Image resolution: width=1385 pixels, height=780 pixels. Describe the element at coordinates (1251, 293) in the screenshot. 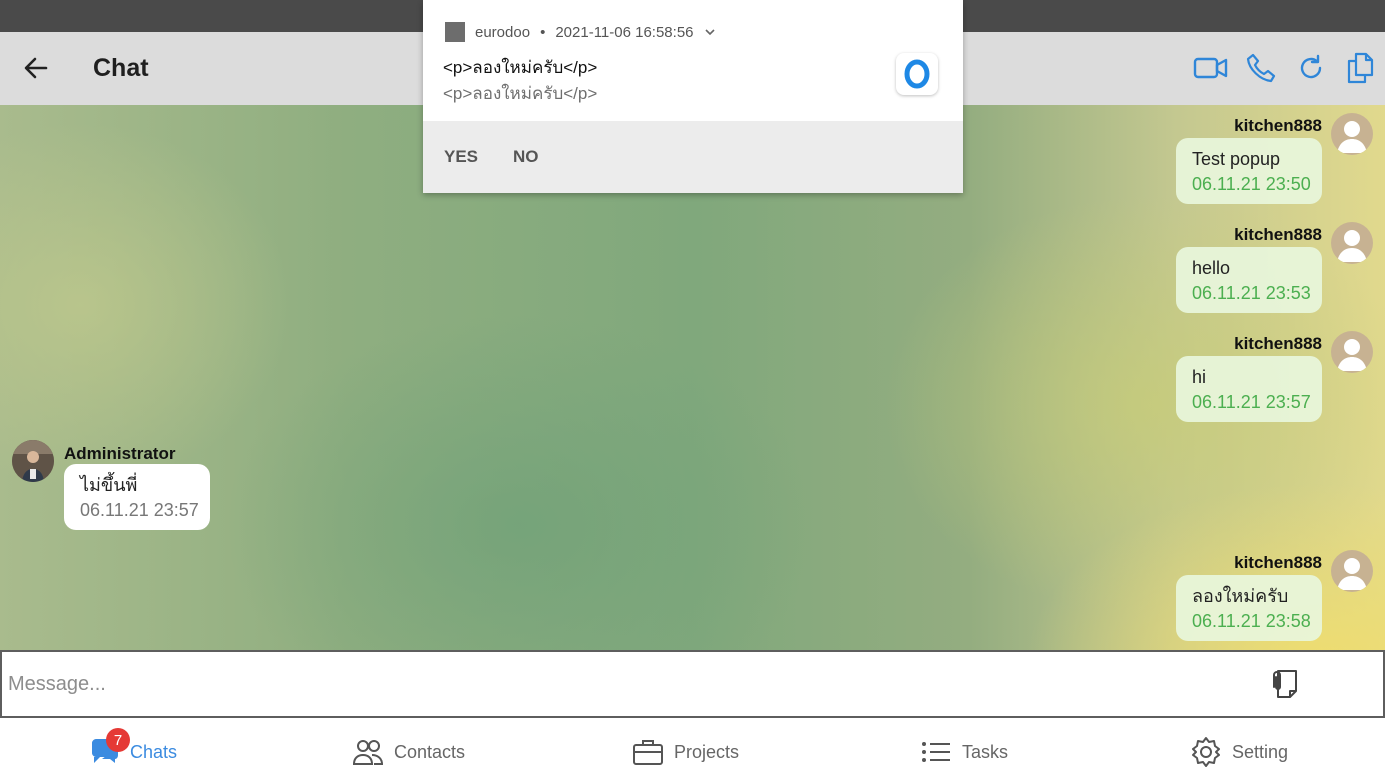

I see `message-time: 06.11.21 23:53` at that location.